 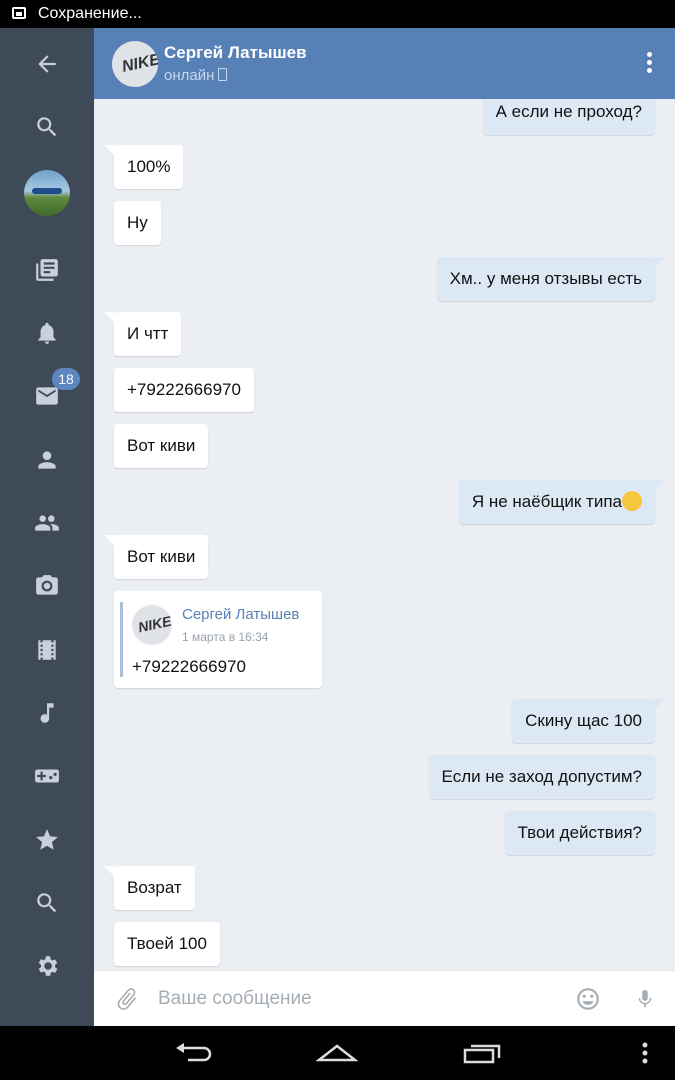 I want to click on sidebar-user-avatar, so click(x=47, y=193).